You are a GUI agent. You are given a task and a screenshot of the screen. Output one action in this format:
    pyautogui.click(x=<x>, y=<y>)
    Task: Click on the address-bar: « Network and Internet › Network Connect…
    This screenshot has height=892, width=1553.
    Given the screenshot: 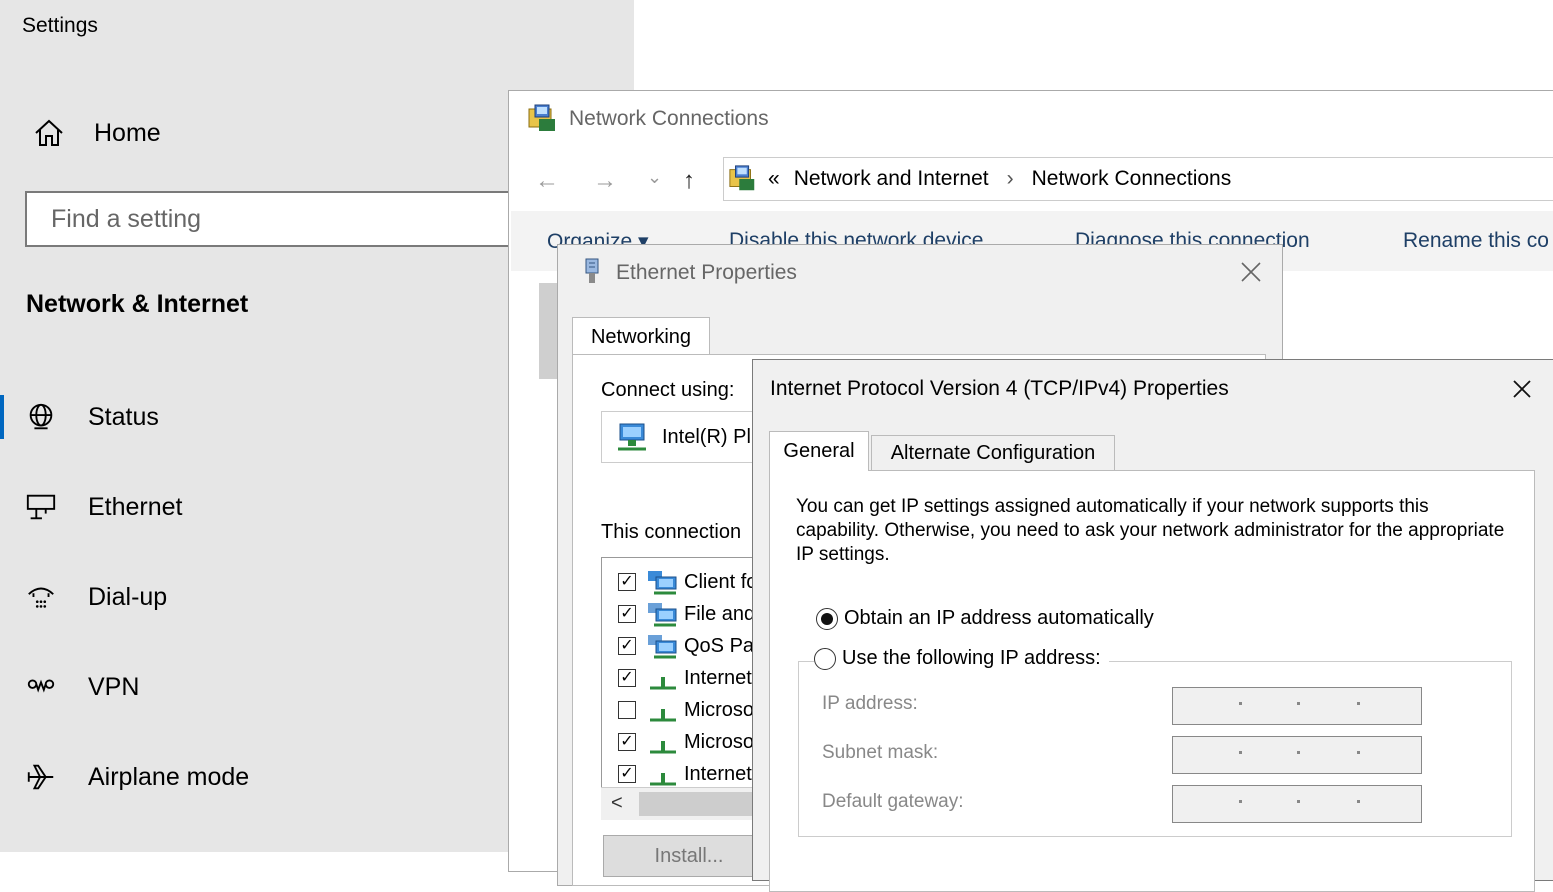 What is the action you would take?
    pyautogui.click(x=1138, y=179)
    